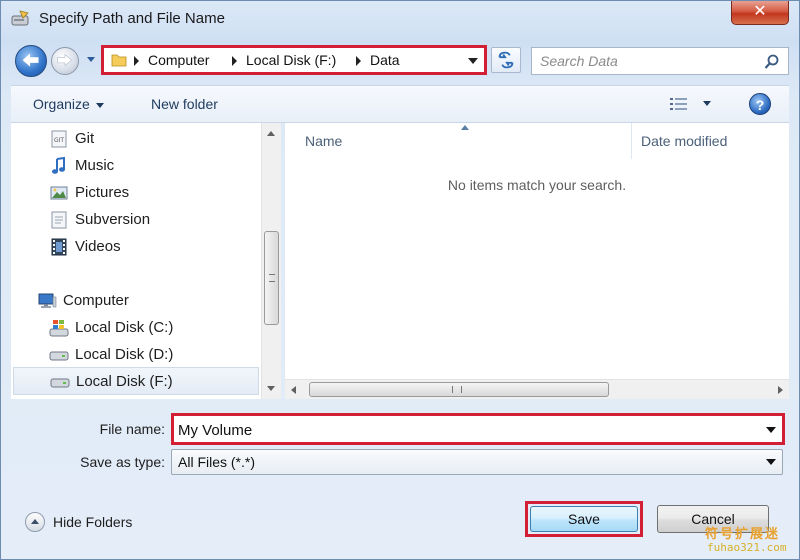  Describe the element at coordinates (684, 141) in the screenshot. I see `column-header-label: Date modified` at that location.